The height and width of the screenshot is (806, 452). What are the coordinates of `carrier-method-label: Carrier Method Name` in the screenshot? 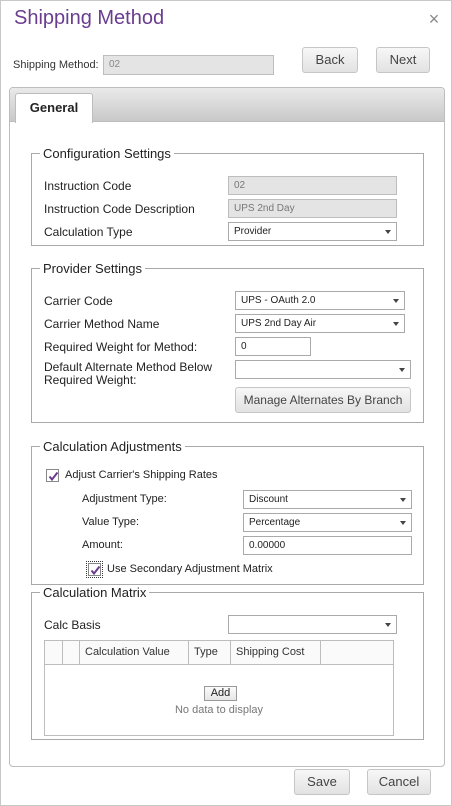 It's located at (102, 324).